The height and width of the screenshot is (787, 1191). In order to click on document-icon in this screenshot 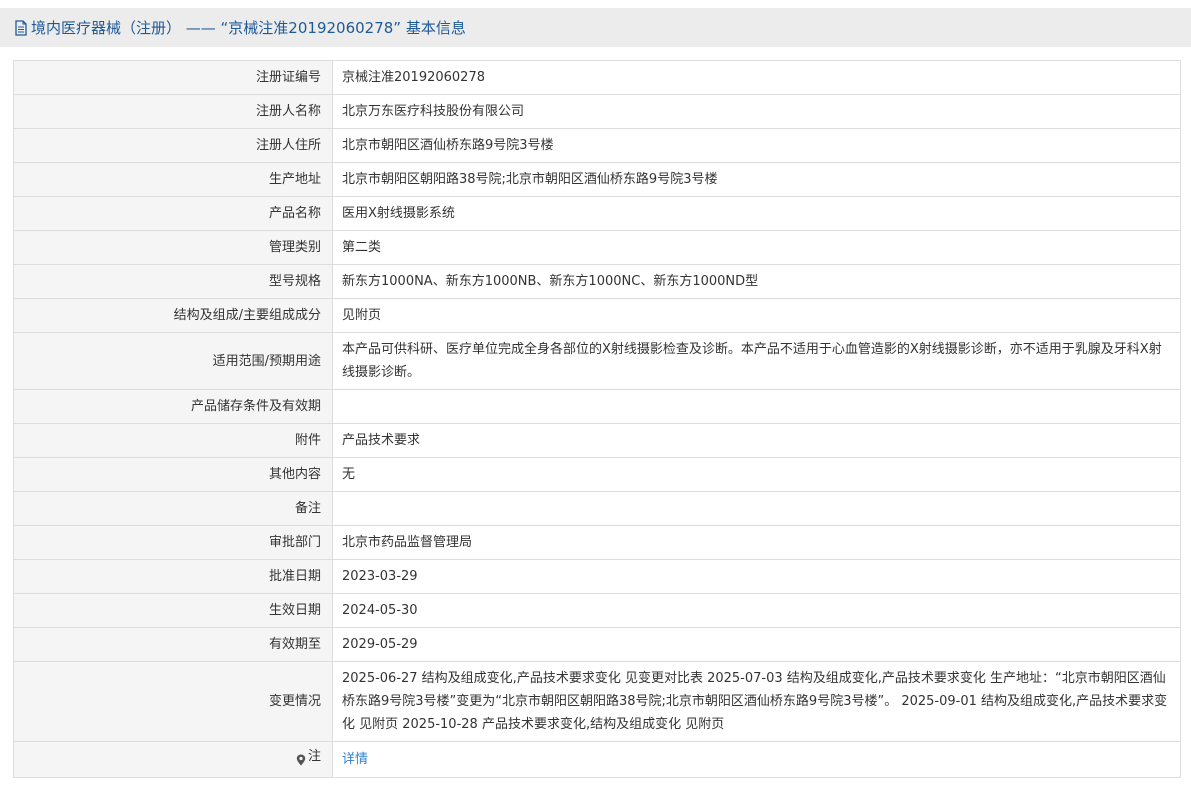, I will do `click(21, 27)`.